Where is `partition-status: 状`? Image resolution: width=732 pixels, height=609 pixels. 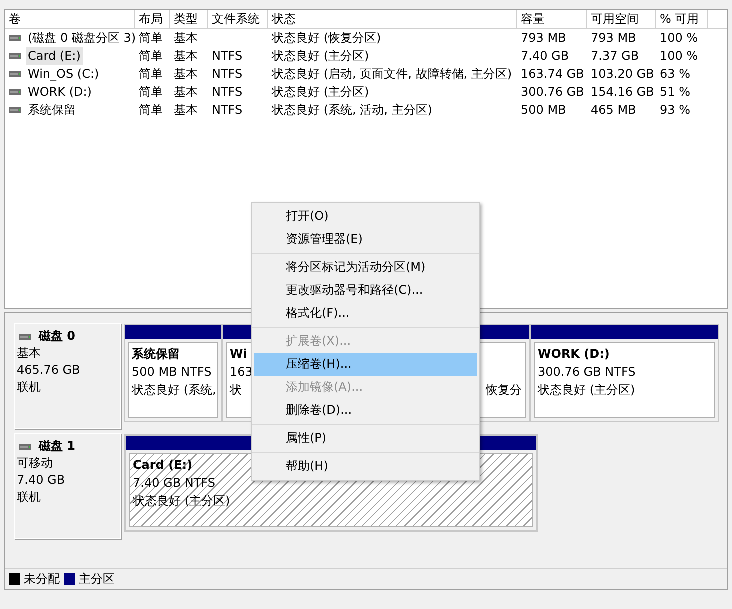 partition-status: 状 is located at coordinates (236, 390).